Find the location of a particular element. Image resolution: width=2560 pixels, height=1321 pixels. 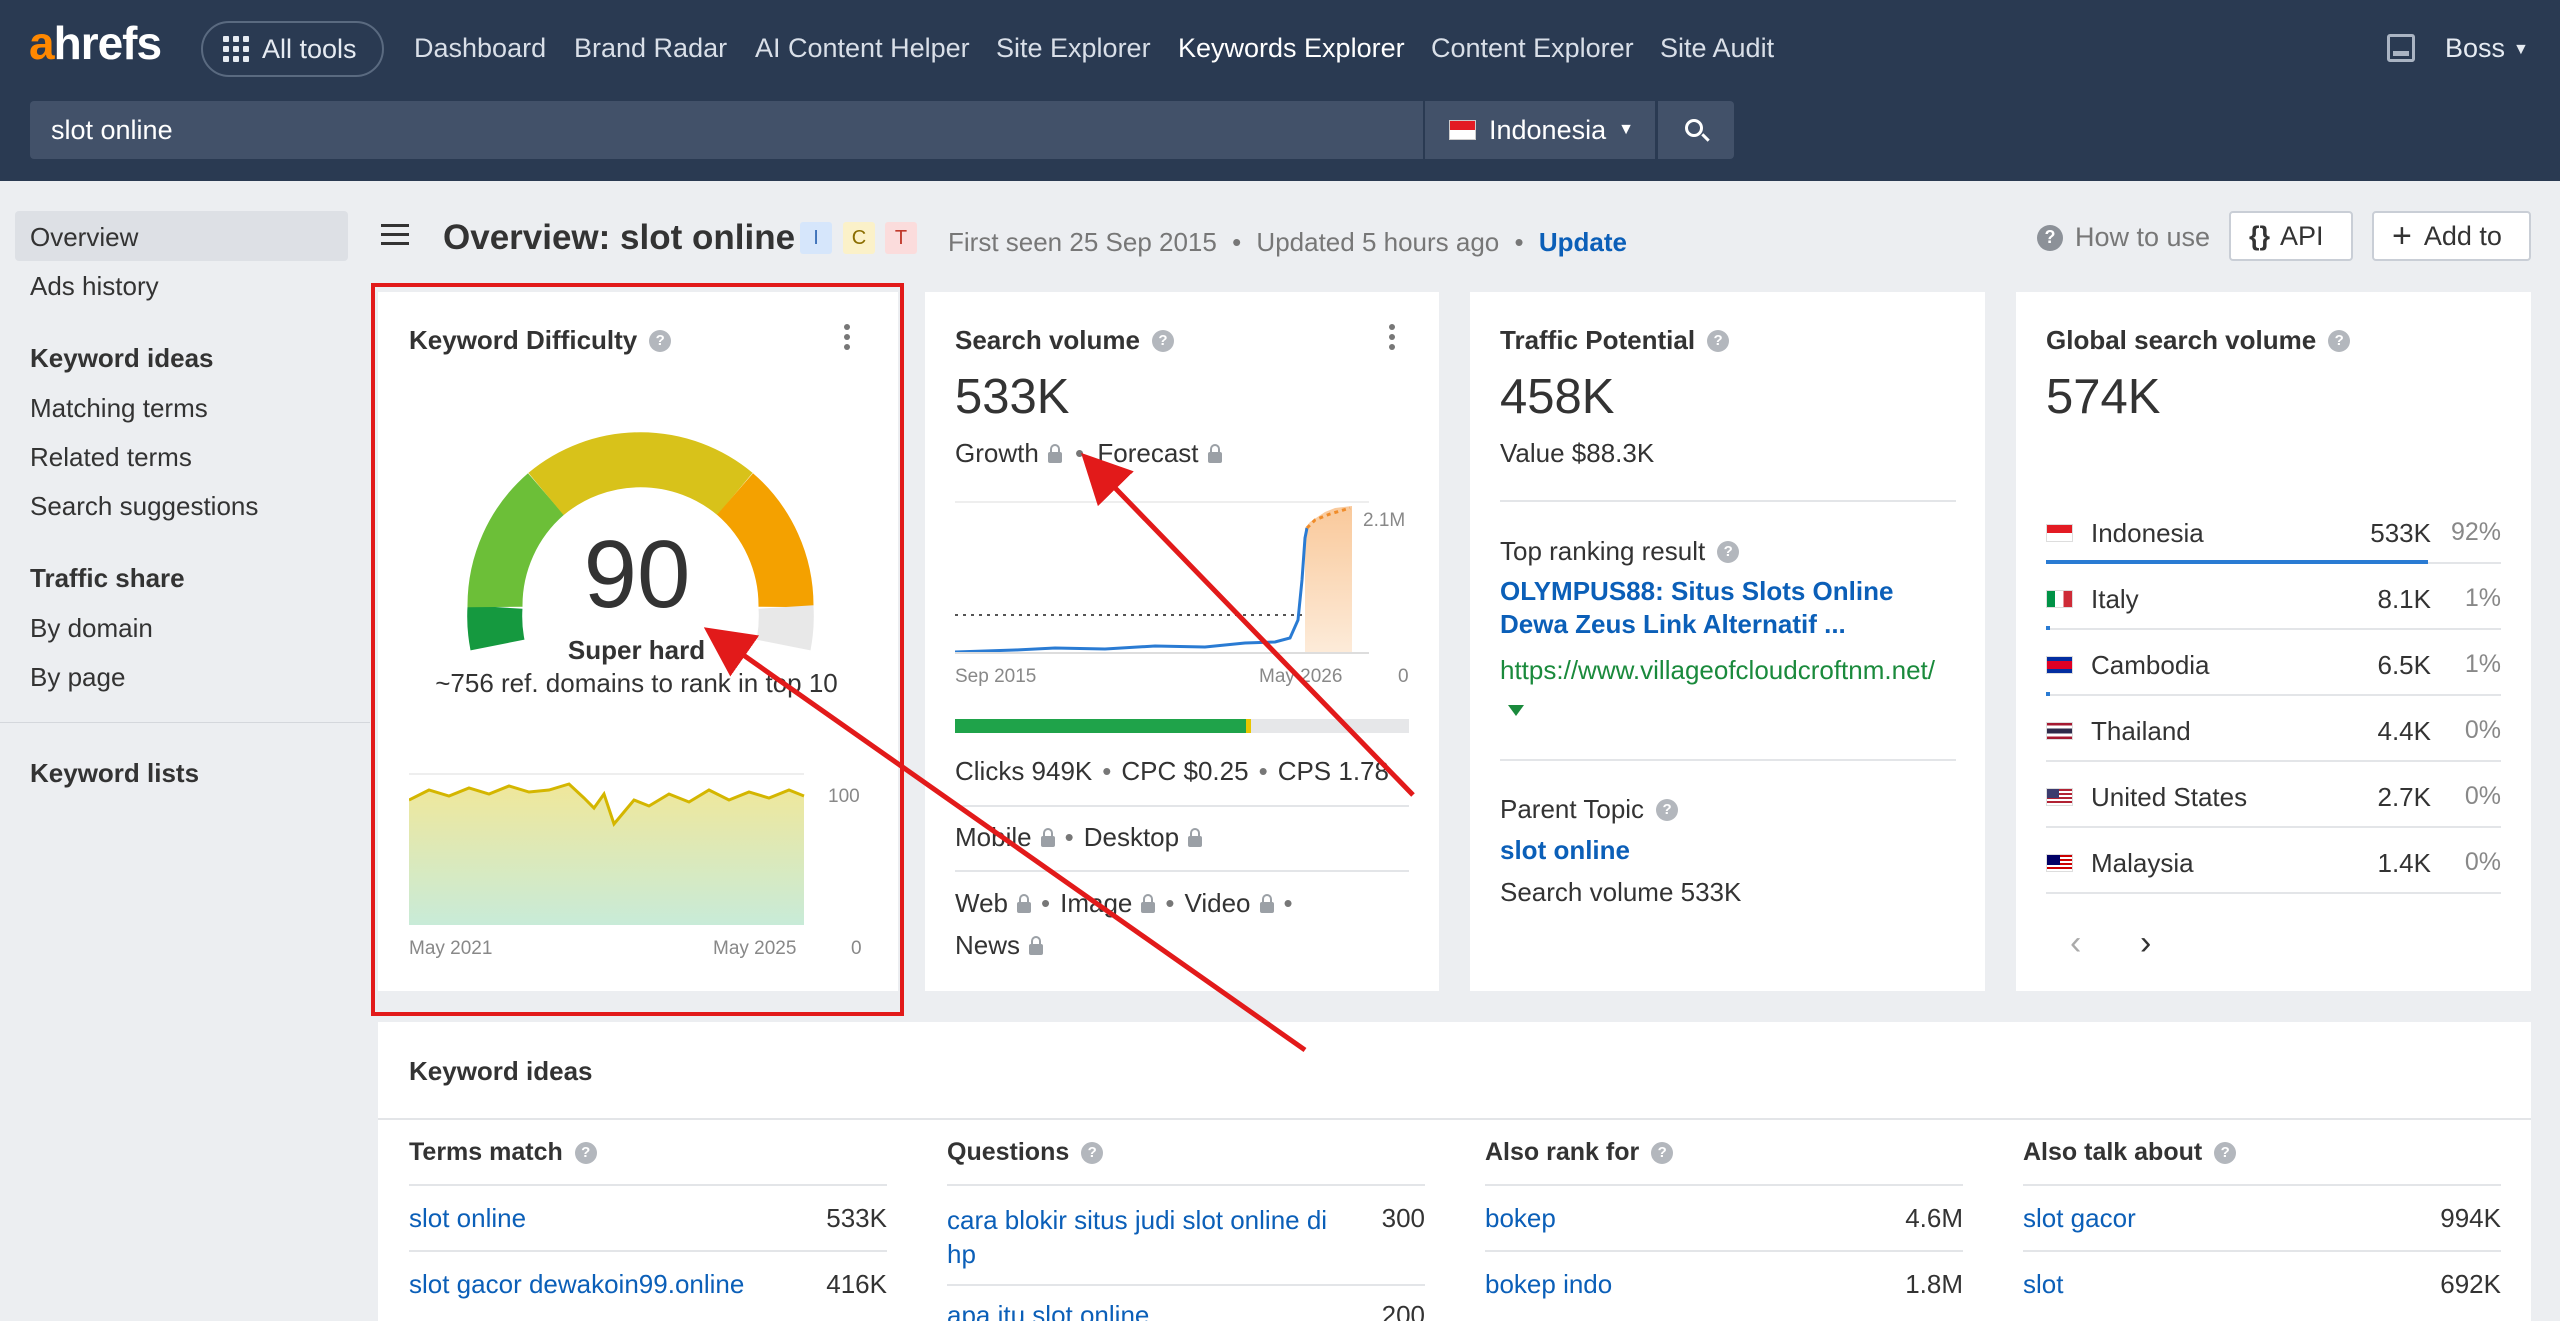

annotation-arrow-kd is located at coordinates (1005, 840).